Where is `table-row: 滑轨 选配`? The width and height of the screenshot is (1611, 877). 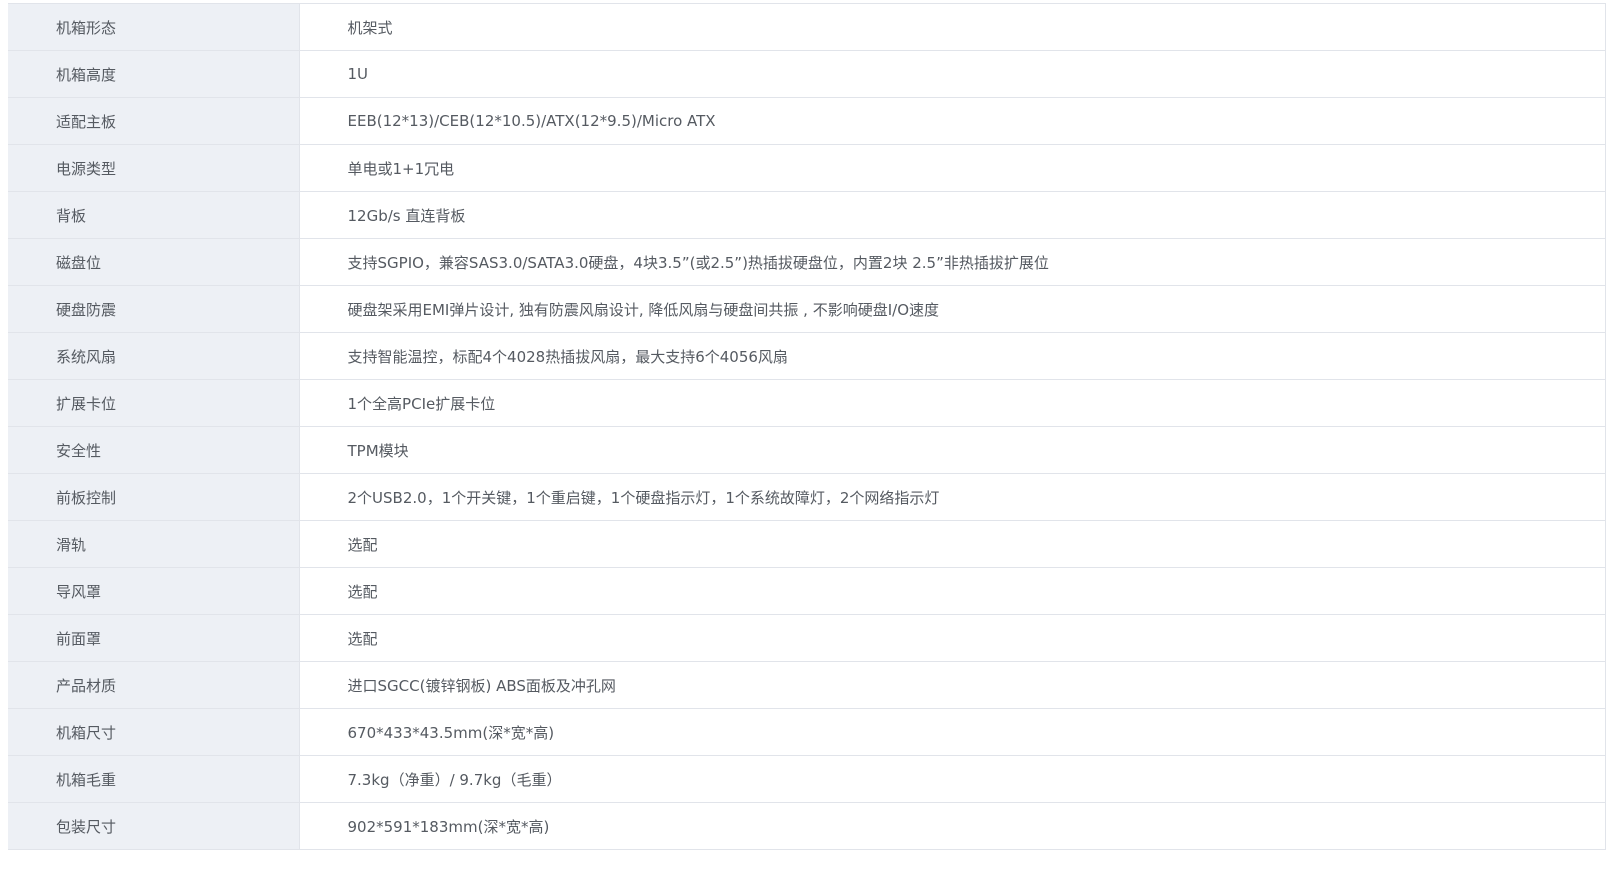
table-row: 滑轨 选配 is located at coordinates (807, 544).